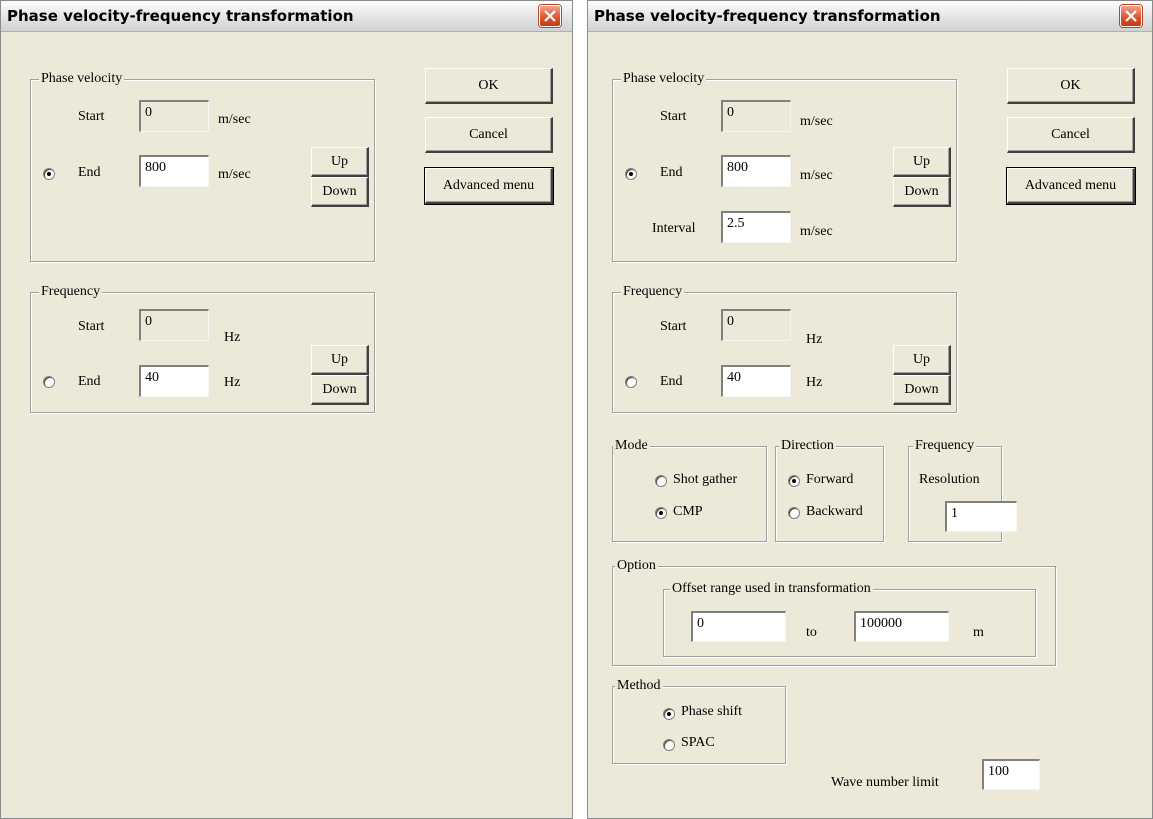 This screenshot has width=1153, height=819. What do you see at coordinates (669, 714) in the screenshot?
I see `phase-shift-radio` at bounding box center [669, 714].